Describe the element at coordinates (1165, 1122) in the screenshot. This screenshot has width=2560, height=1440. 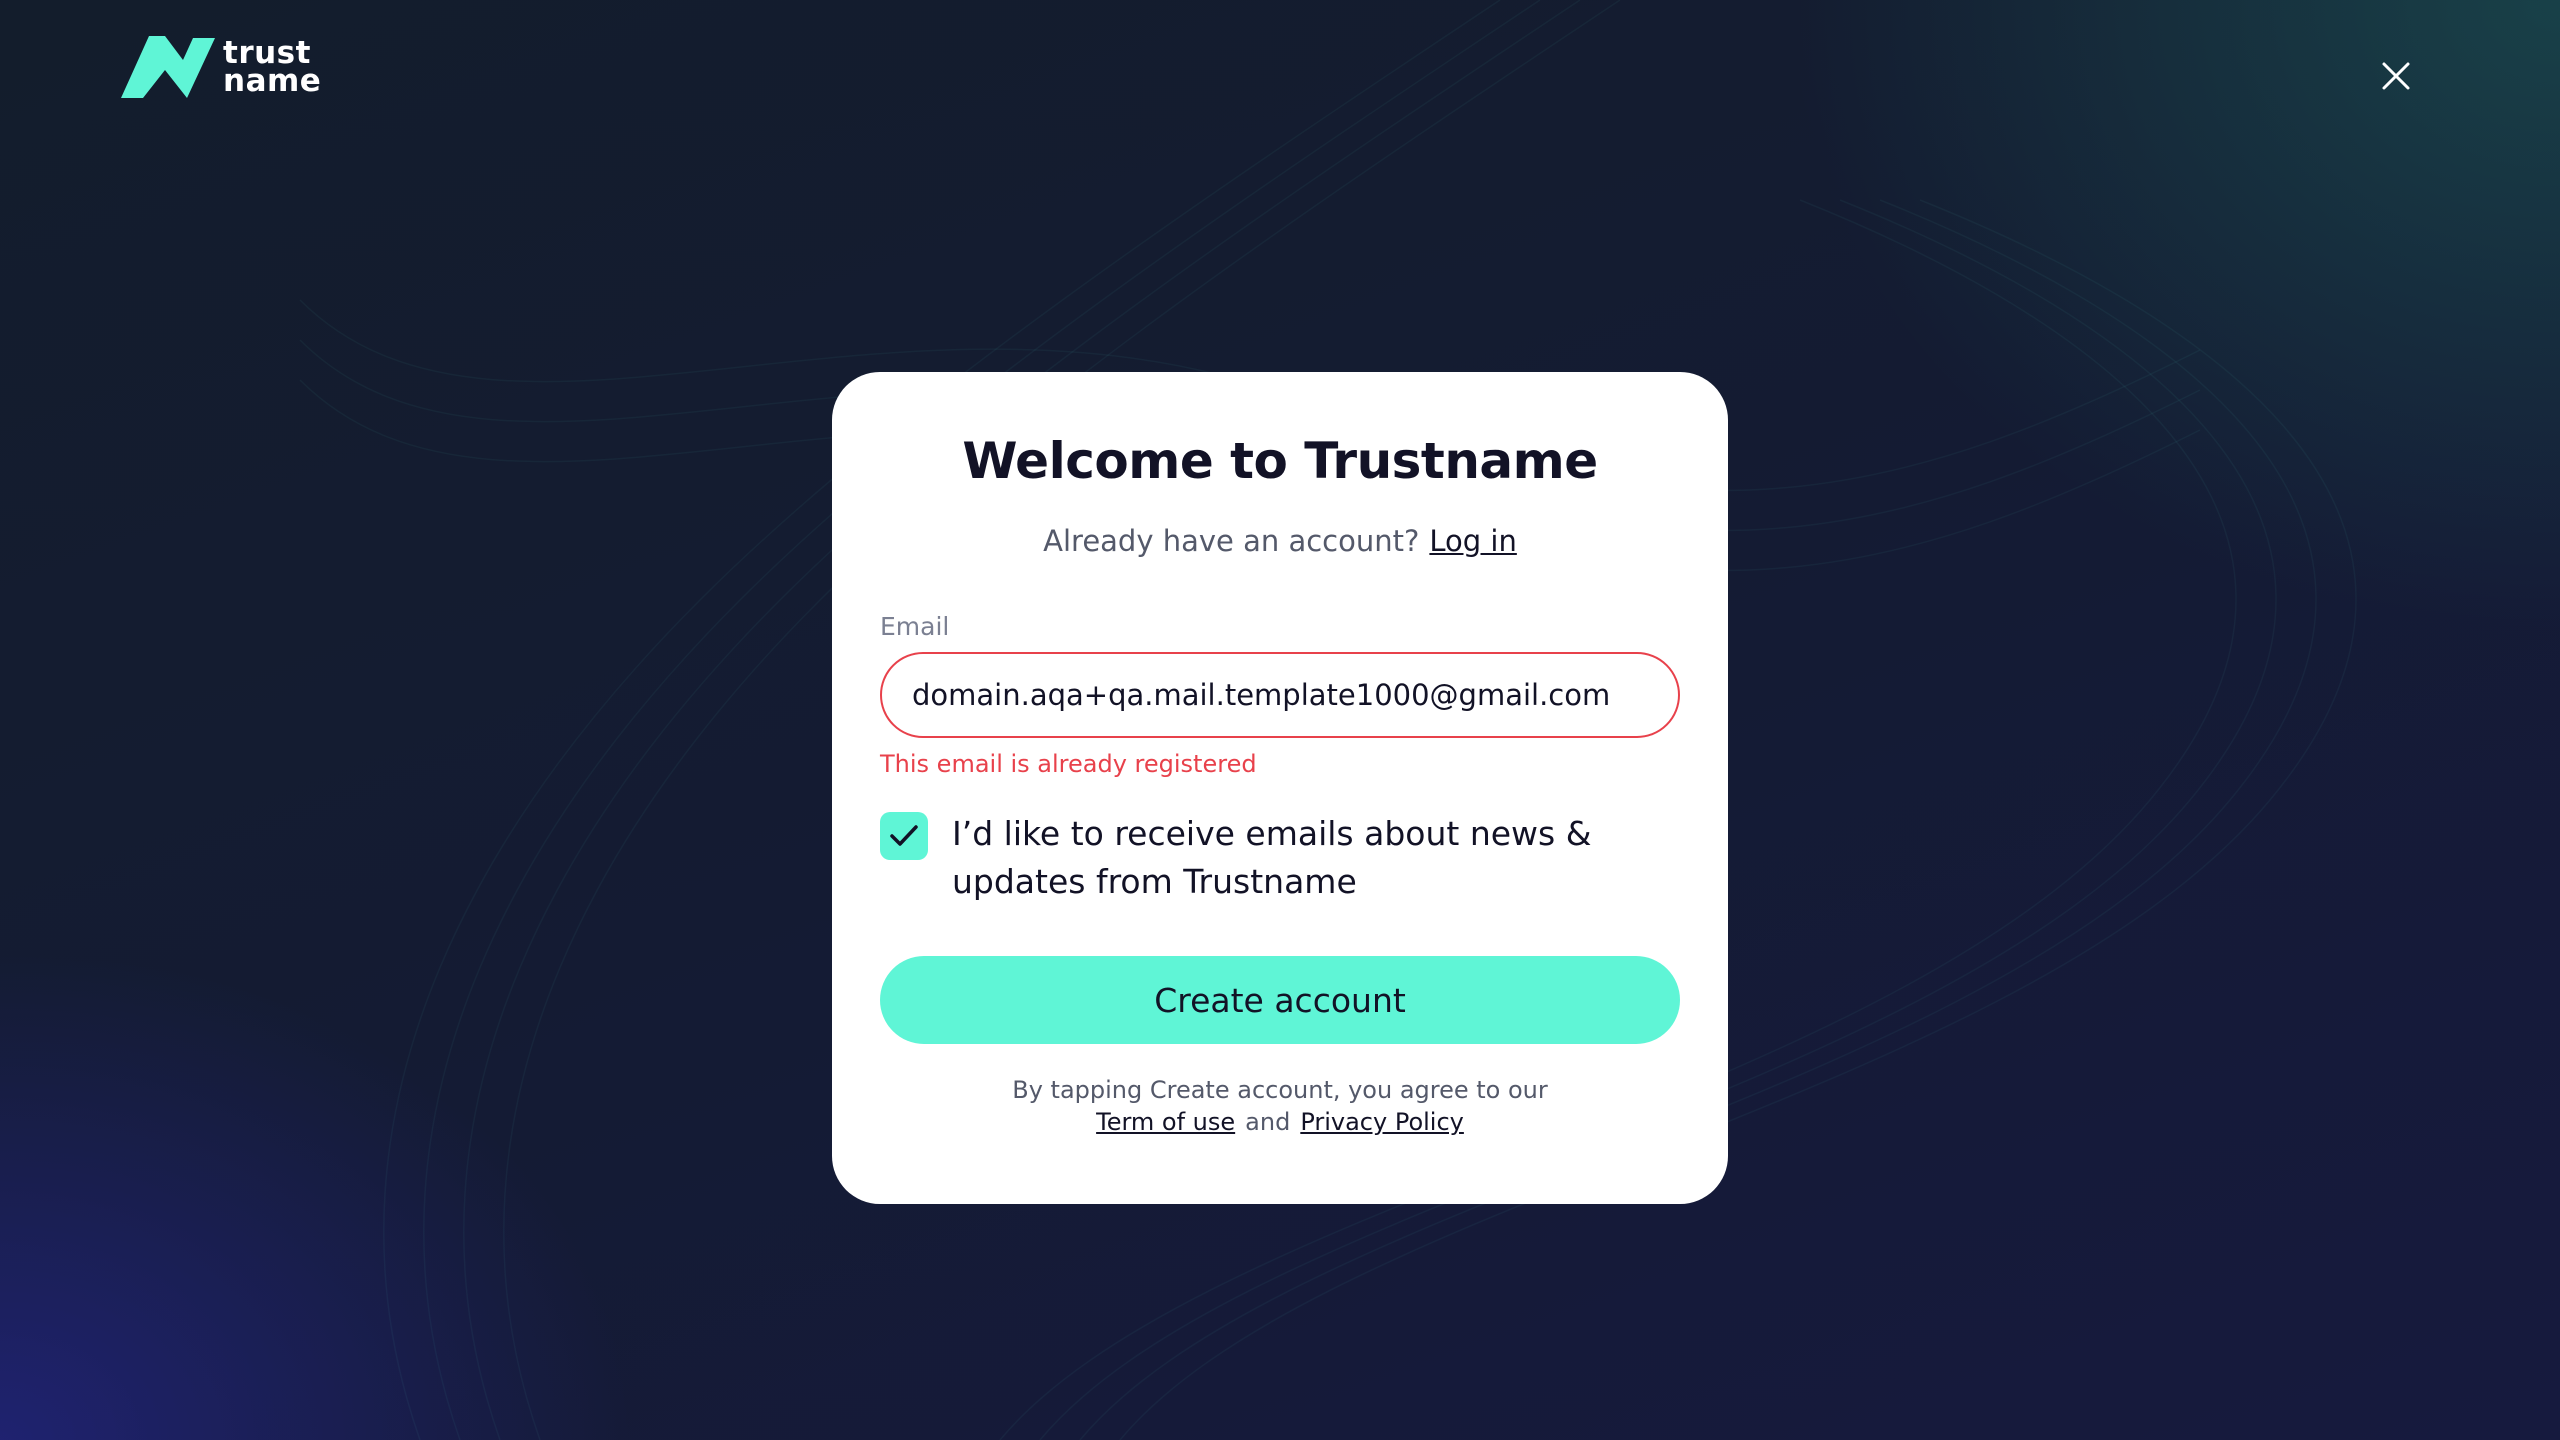
I see `terms-of-use-link: Term of use` at that location.